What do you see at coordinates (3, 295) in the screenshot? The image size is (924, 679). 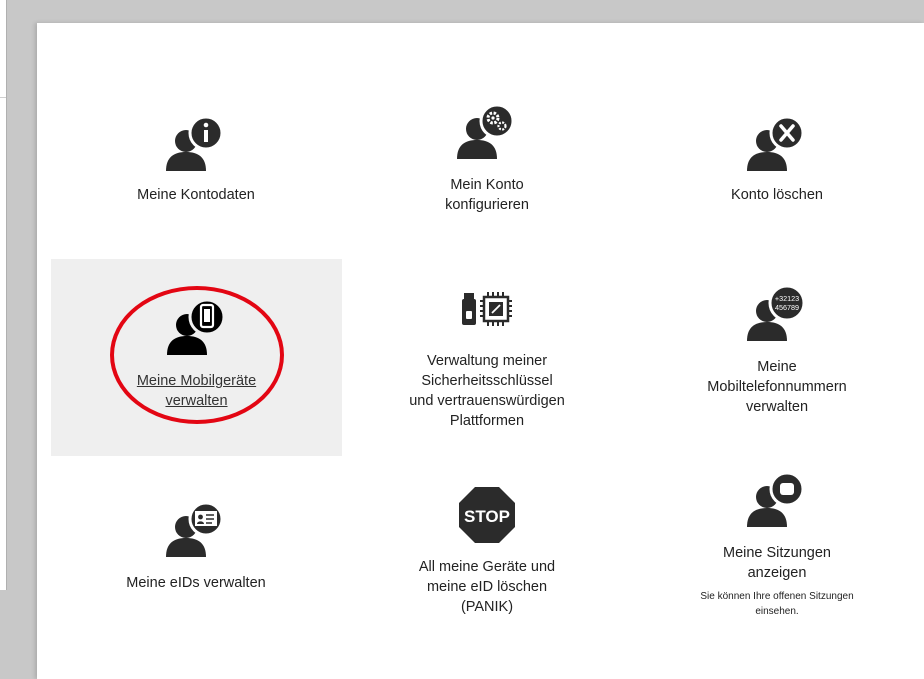 I see `left-panel` at bounding box center [3, 295].